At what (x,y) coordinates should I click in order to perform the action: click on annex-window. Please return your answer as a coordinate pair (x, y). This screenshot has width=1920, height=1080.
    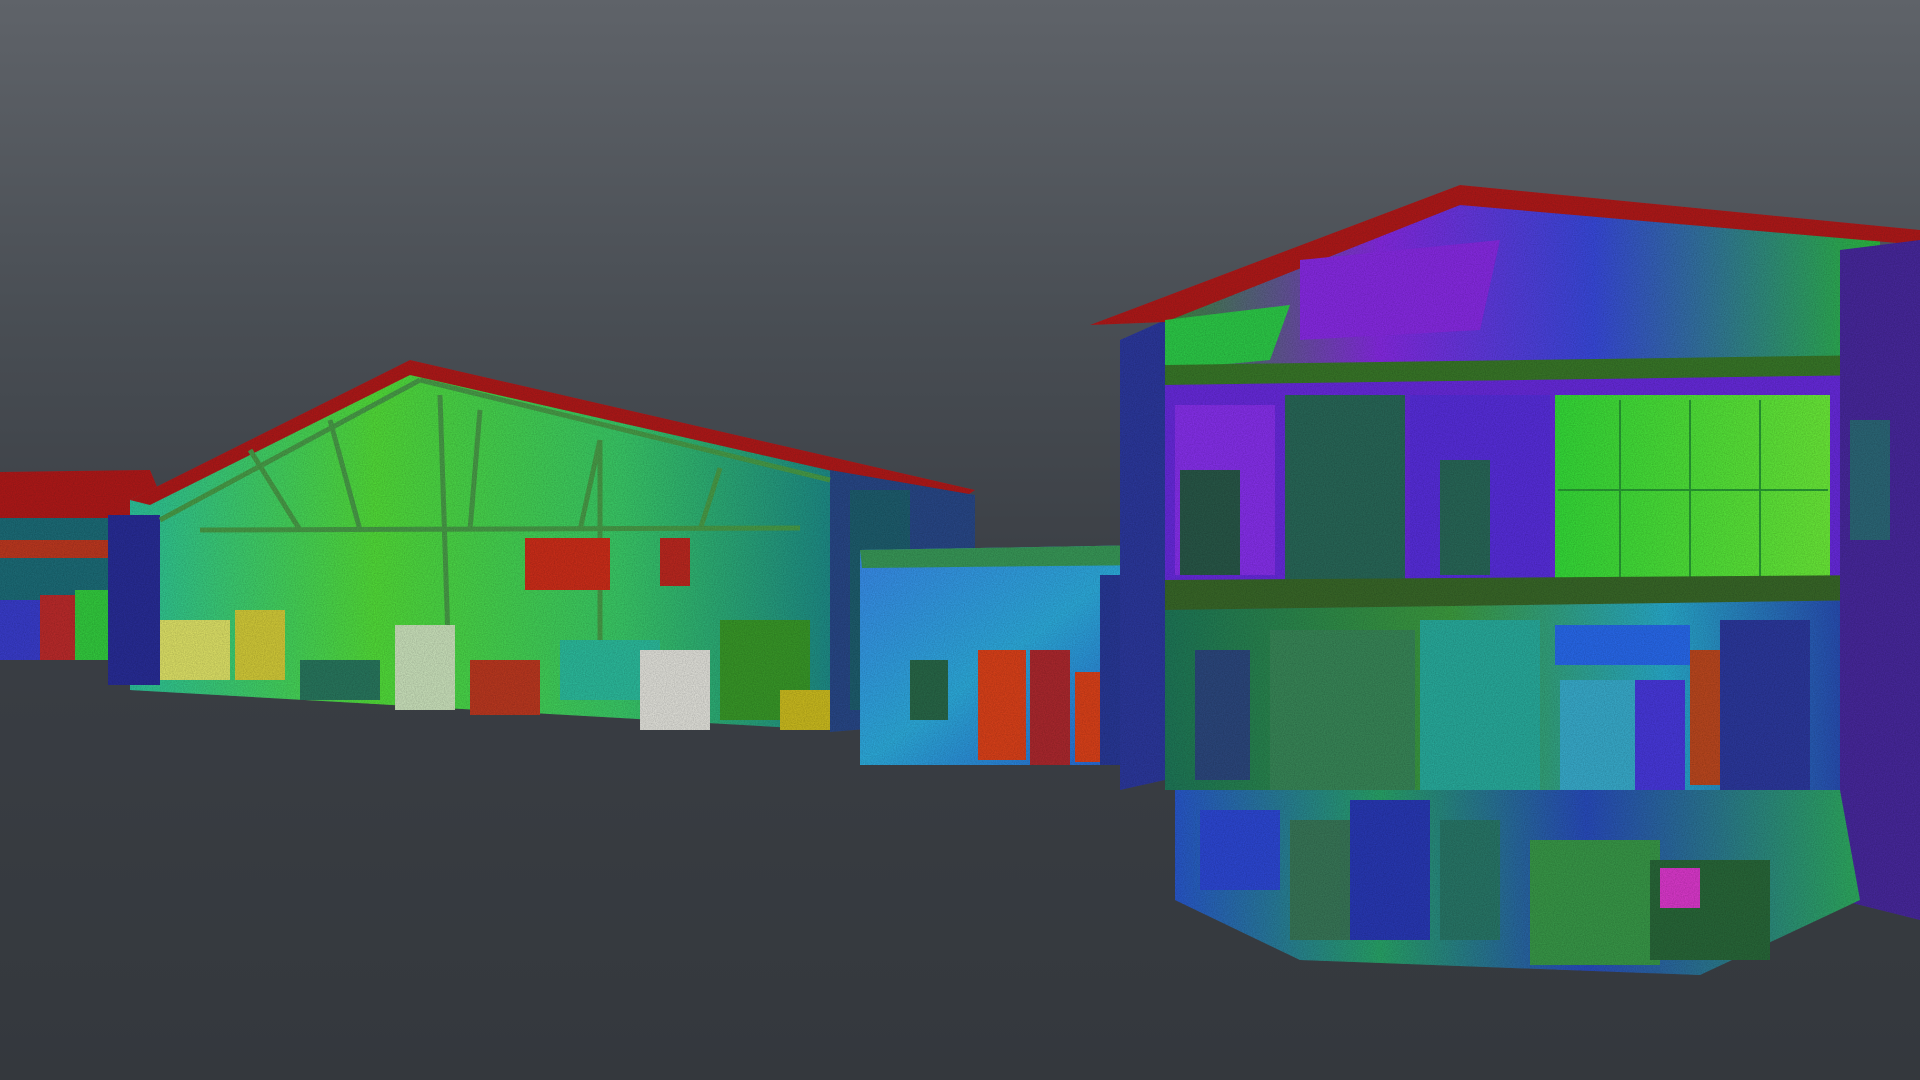
    Looking at the image, I should click on (929, 690).